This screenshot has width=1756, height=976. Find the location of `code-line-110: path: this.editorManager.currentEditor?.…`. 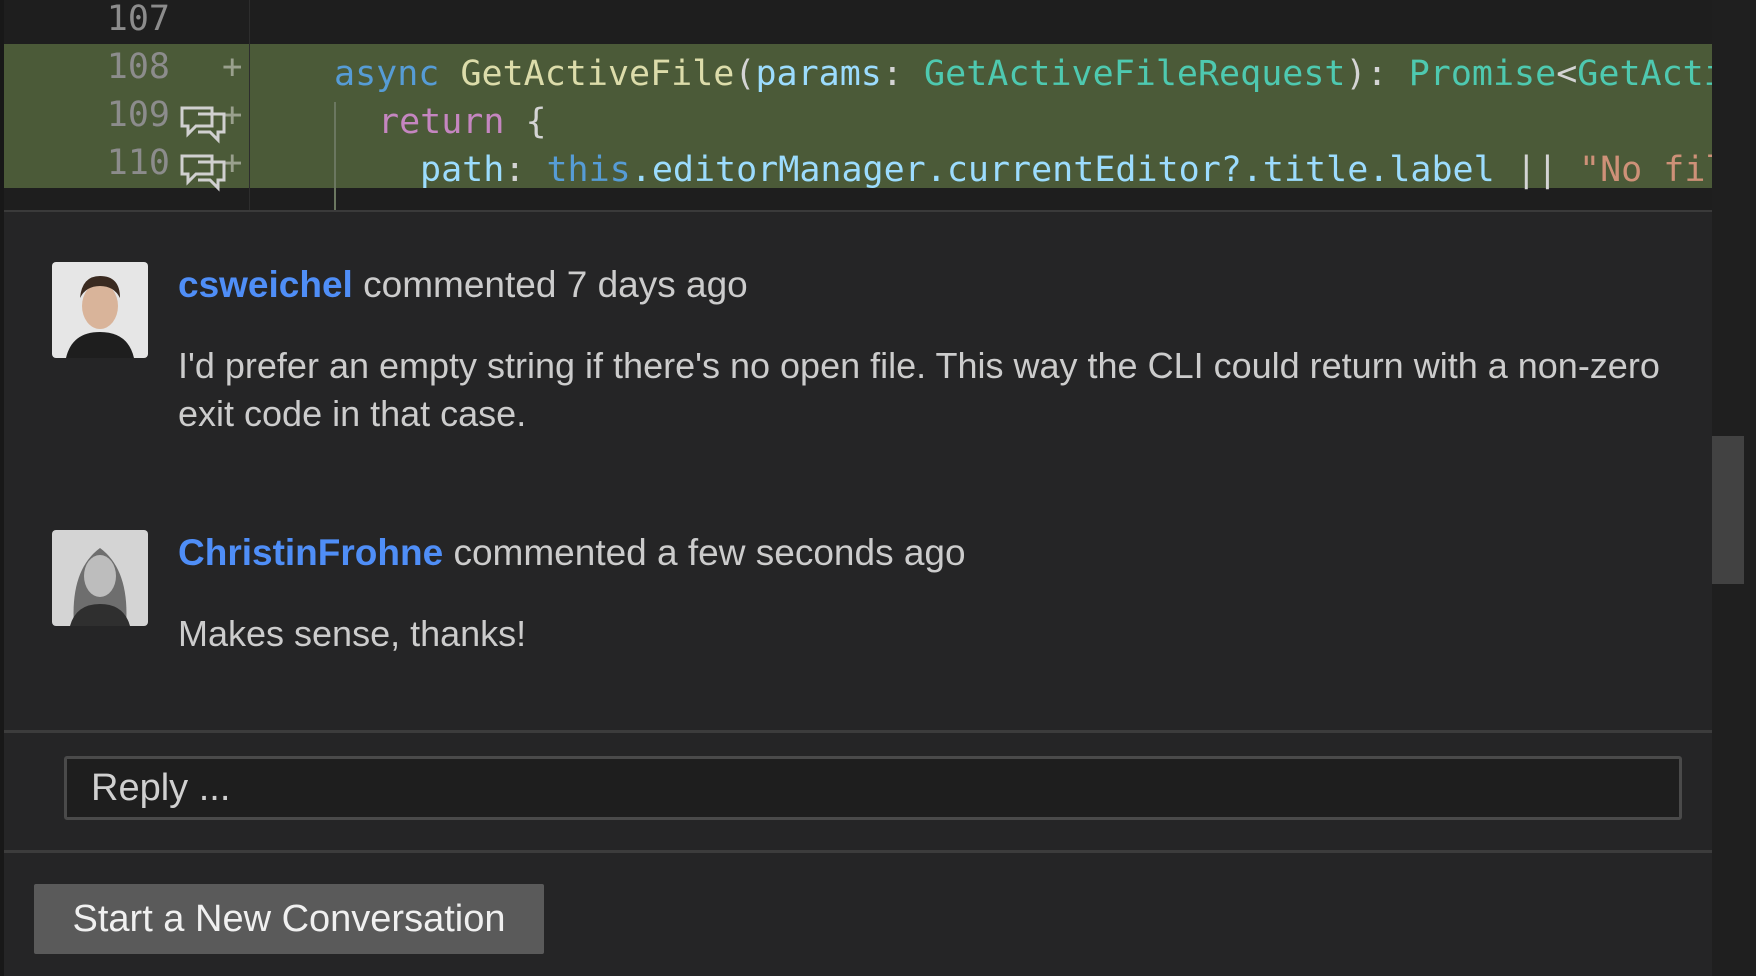

code-line-110: path: this.editorManager.currentEditor?.… is located at coordinates (1066, 170).